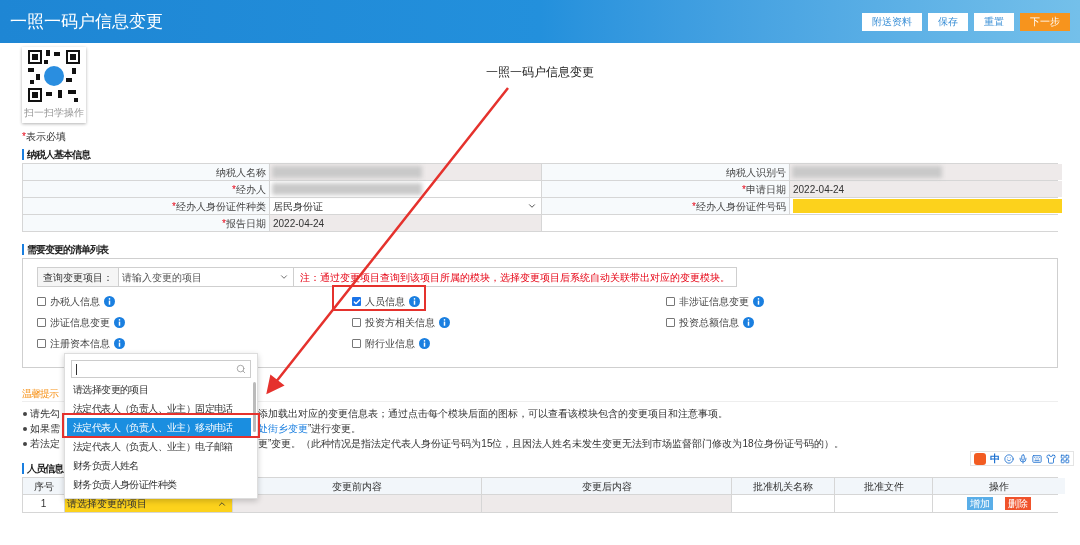 This screenshot has height=545, width=1080. I want to click on mic-icon, so click(1023, 458).